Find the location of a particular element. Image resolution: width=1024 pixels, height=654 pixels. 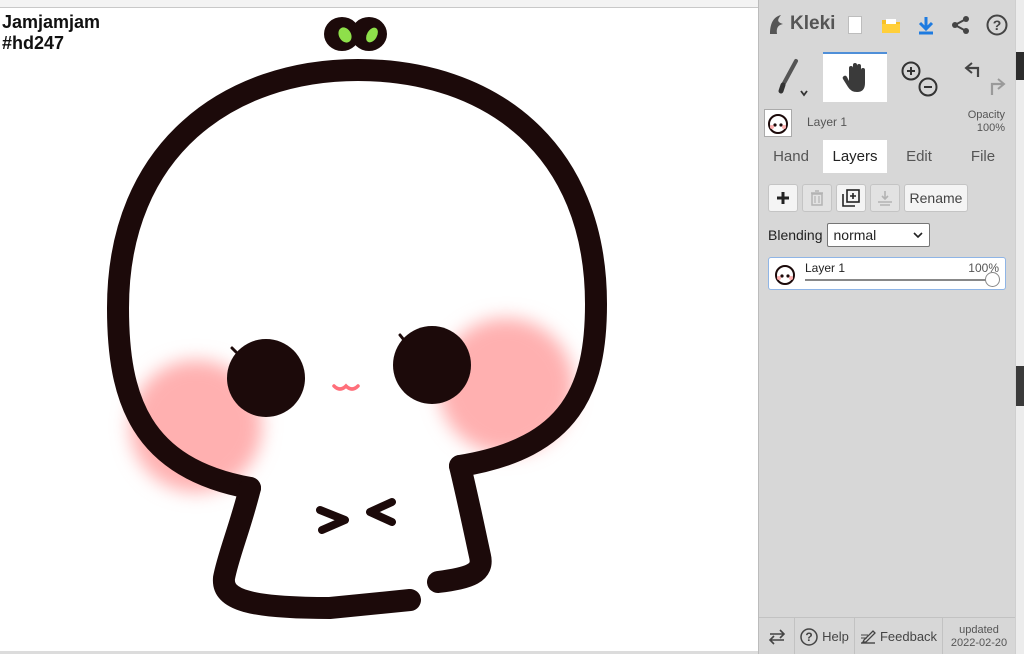

right-eye is located at coordinates (432, 365).